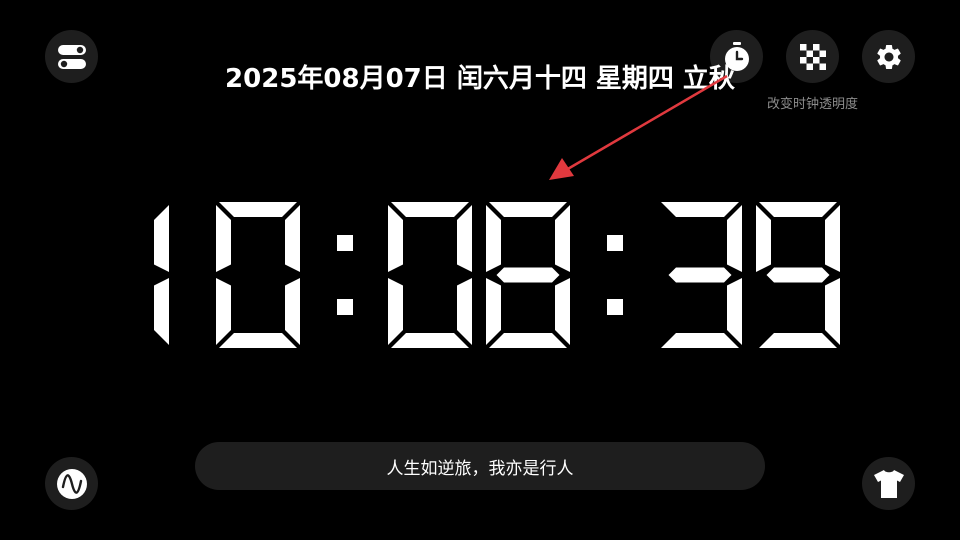 This screenshot has height=540, width=960. I want to click on tshirt-icon, so click(888, 483).